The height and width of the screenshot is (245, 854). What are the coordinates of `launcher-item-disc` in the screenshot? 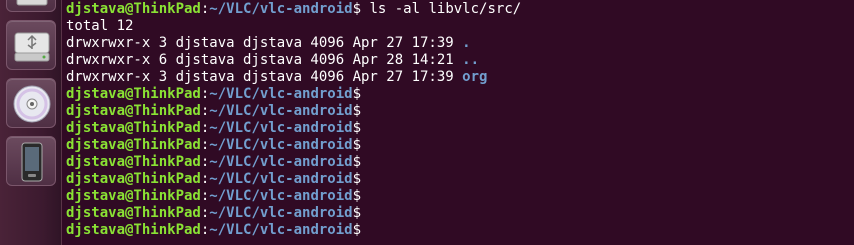 It's located at (31, 103).